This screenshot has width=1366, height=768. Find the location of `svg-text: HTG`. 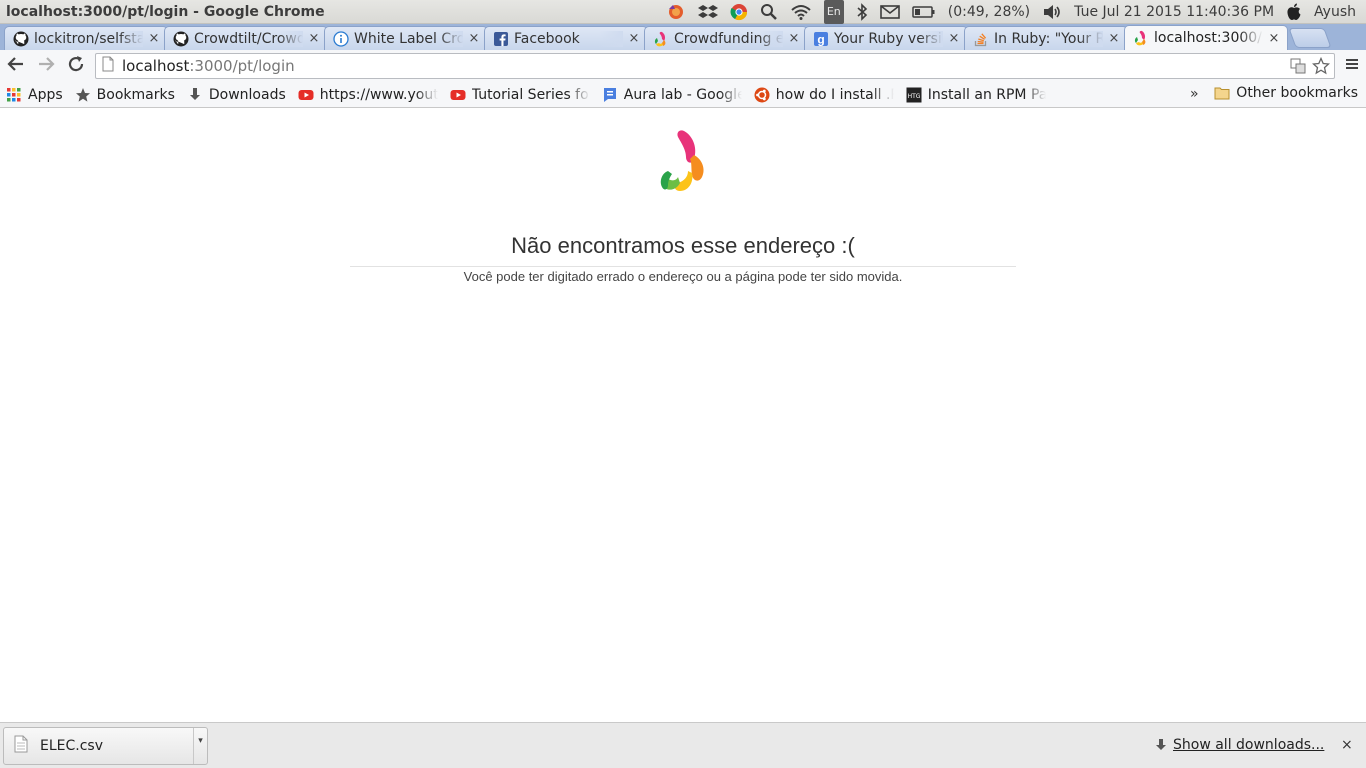

svg-text: HTG is located at coordinates (913, 96).